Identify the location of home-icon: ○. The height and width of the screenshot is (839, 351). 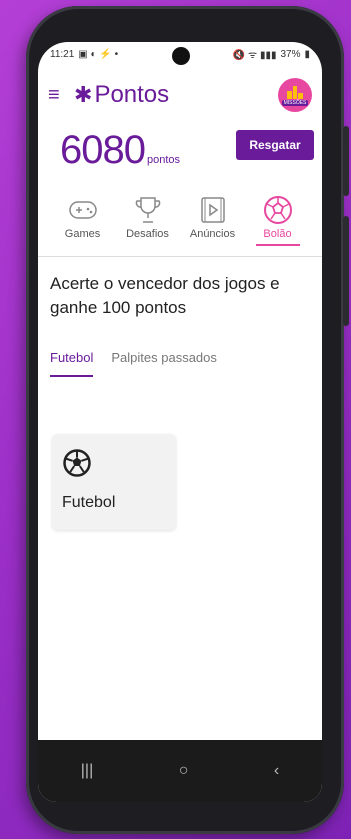
(184, 771).